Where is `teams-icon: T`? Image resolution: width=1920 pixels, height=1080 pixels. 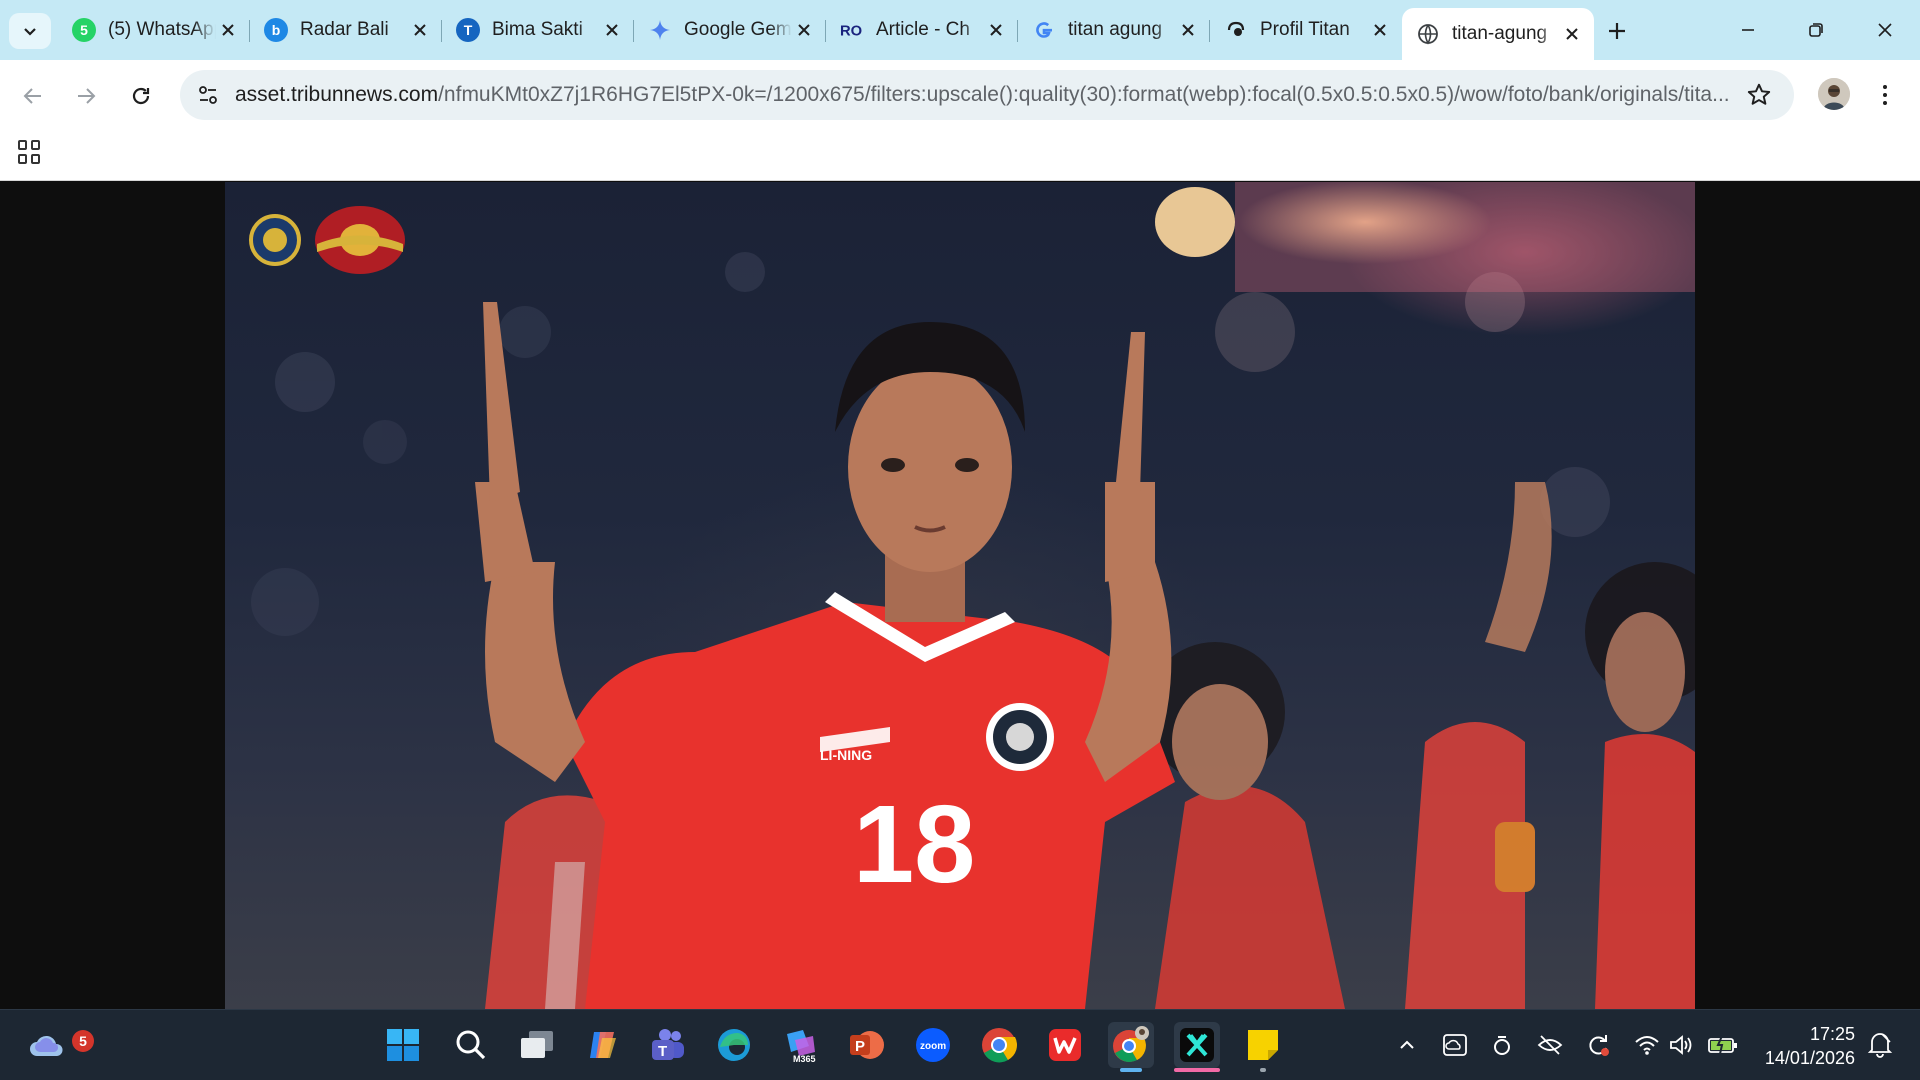
teams-icon: T is located at coordinates (668, 1044).